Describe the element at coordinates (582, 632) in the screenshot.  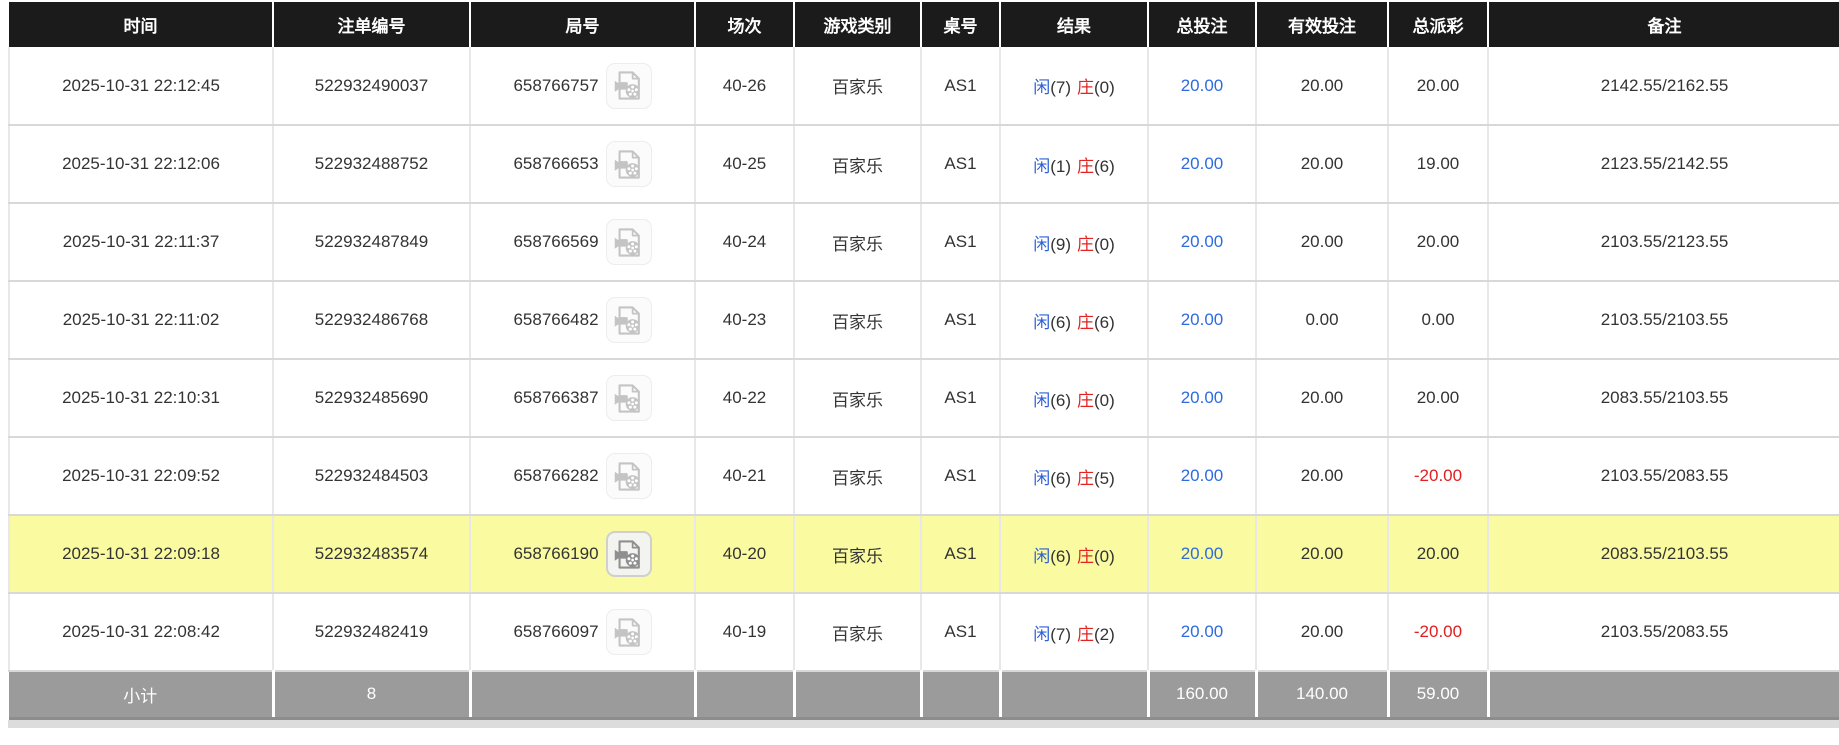
I see `cell-round-number: 658766097` at that location.